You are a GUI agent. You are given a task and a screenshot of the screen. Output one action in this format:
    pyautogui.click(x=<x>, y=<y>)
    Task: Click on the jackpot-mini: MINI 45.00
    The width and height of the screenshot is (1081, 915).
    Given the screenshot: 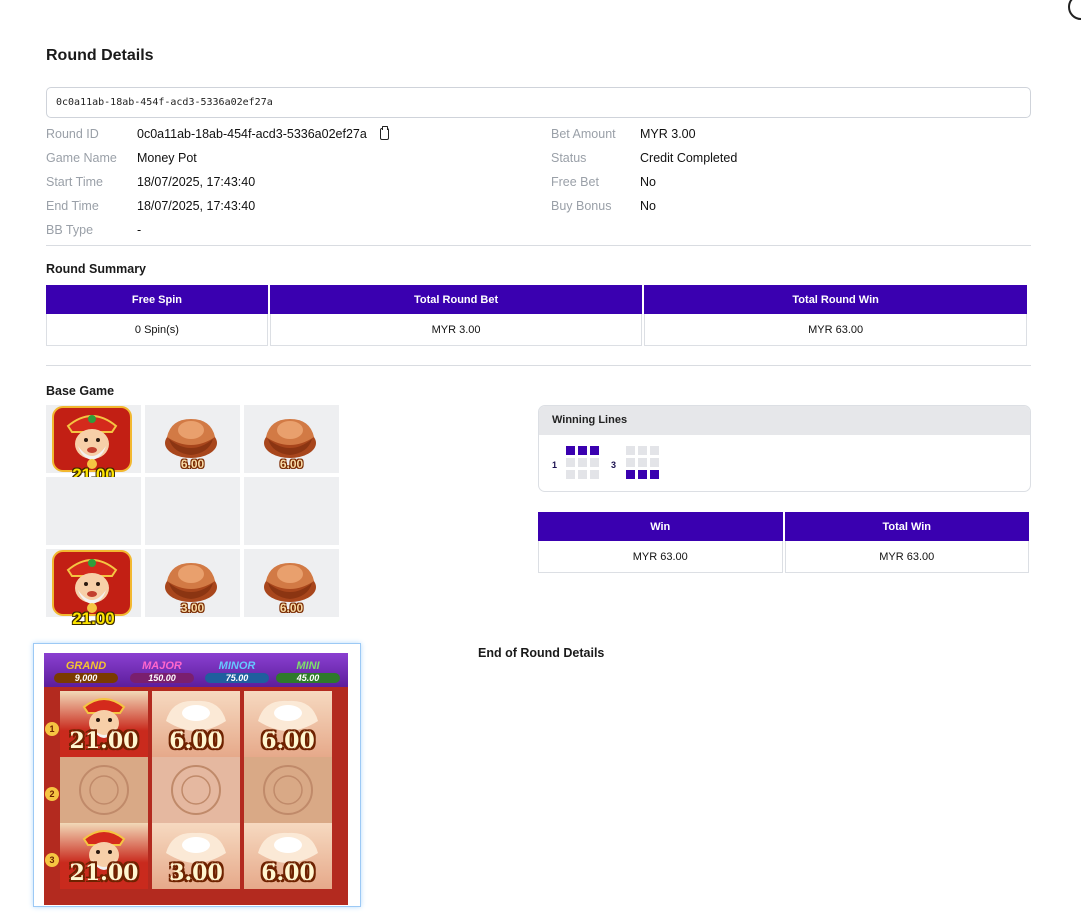 What is the action you would take?
    pyautogui.click(x=308, y=671)
    